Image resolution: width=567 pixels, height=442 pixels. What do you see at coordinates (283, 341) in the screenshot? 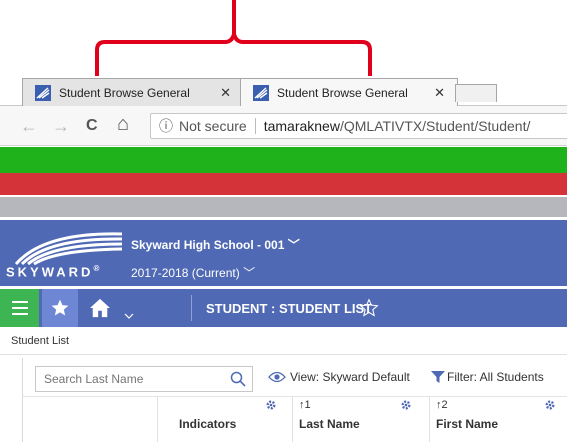
I see `breadcrumb-bar: Student List` at bounding box center [283, 341].